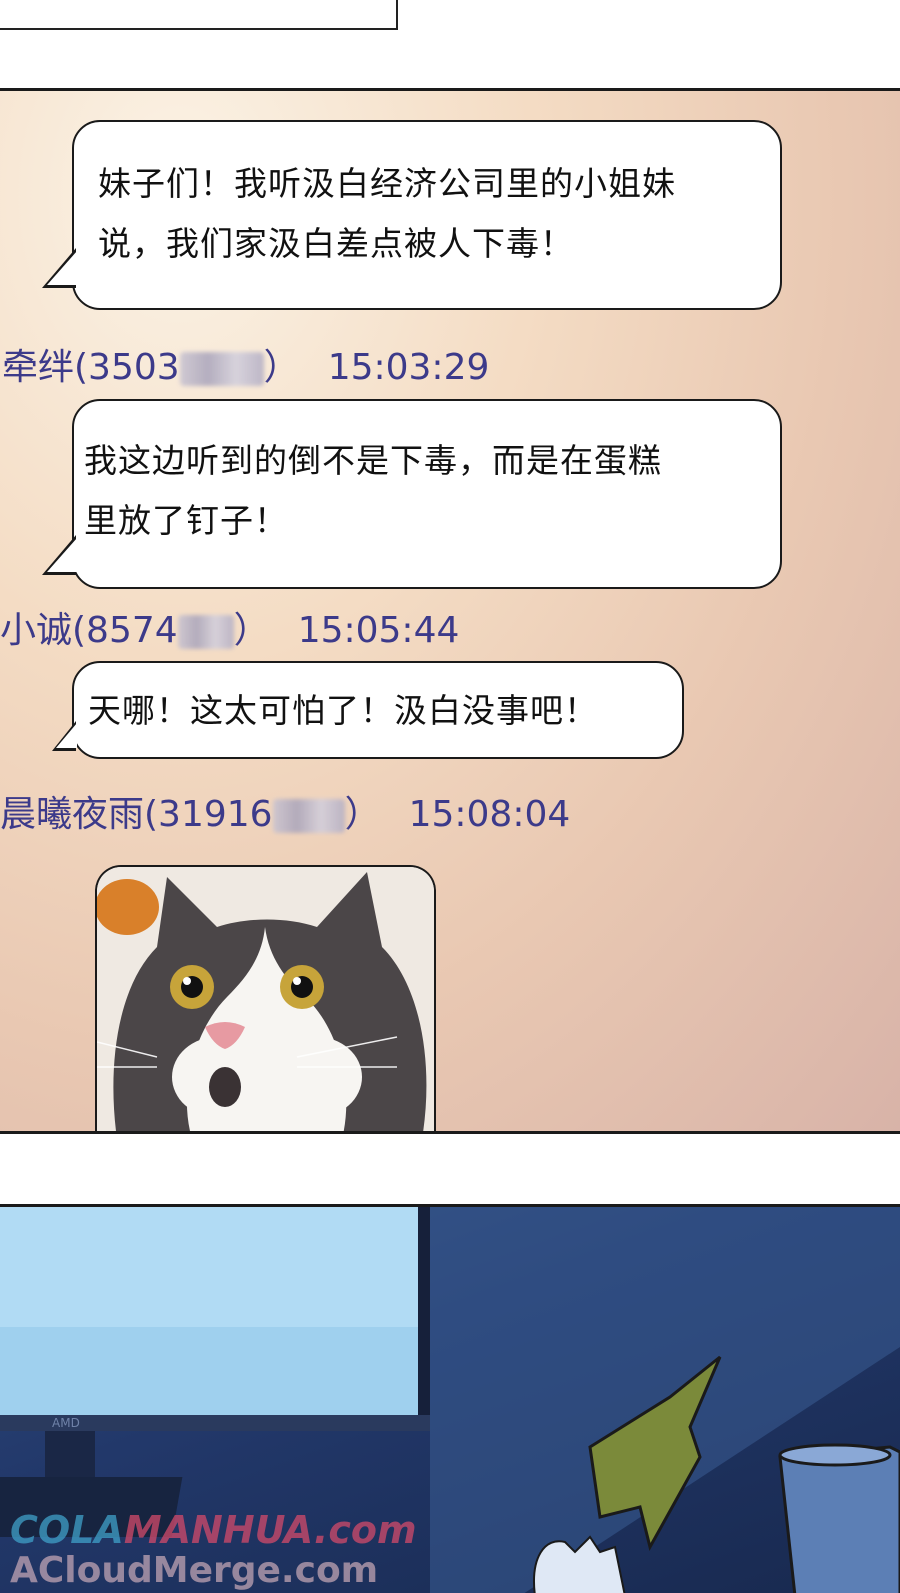  I want to click on message-time: 15:08:04, so click(489, 814).